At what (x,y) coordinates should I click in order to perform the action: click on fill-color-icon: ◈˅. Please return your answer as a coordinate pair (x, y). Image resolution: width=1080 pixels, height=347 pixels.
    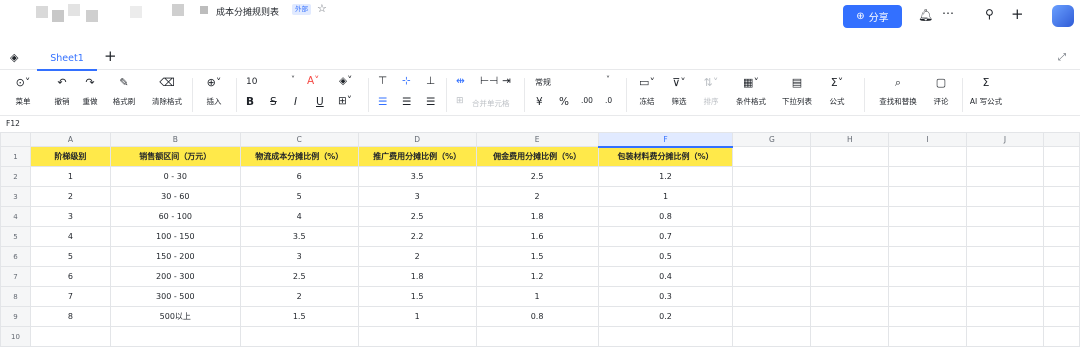
    Looking at the image, I should click on (345, 81).